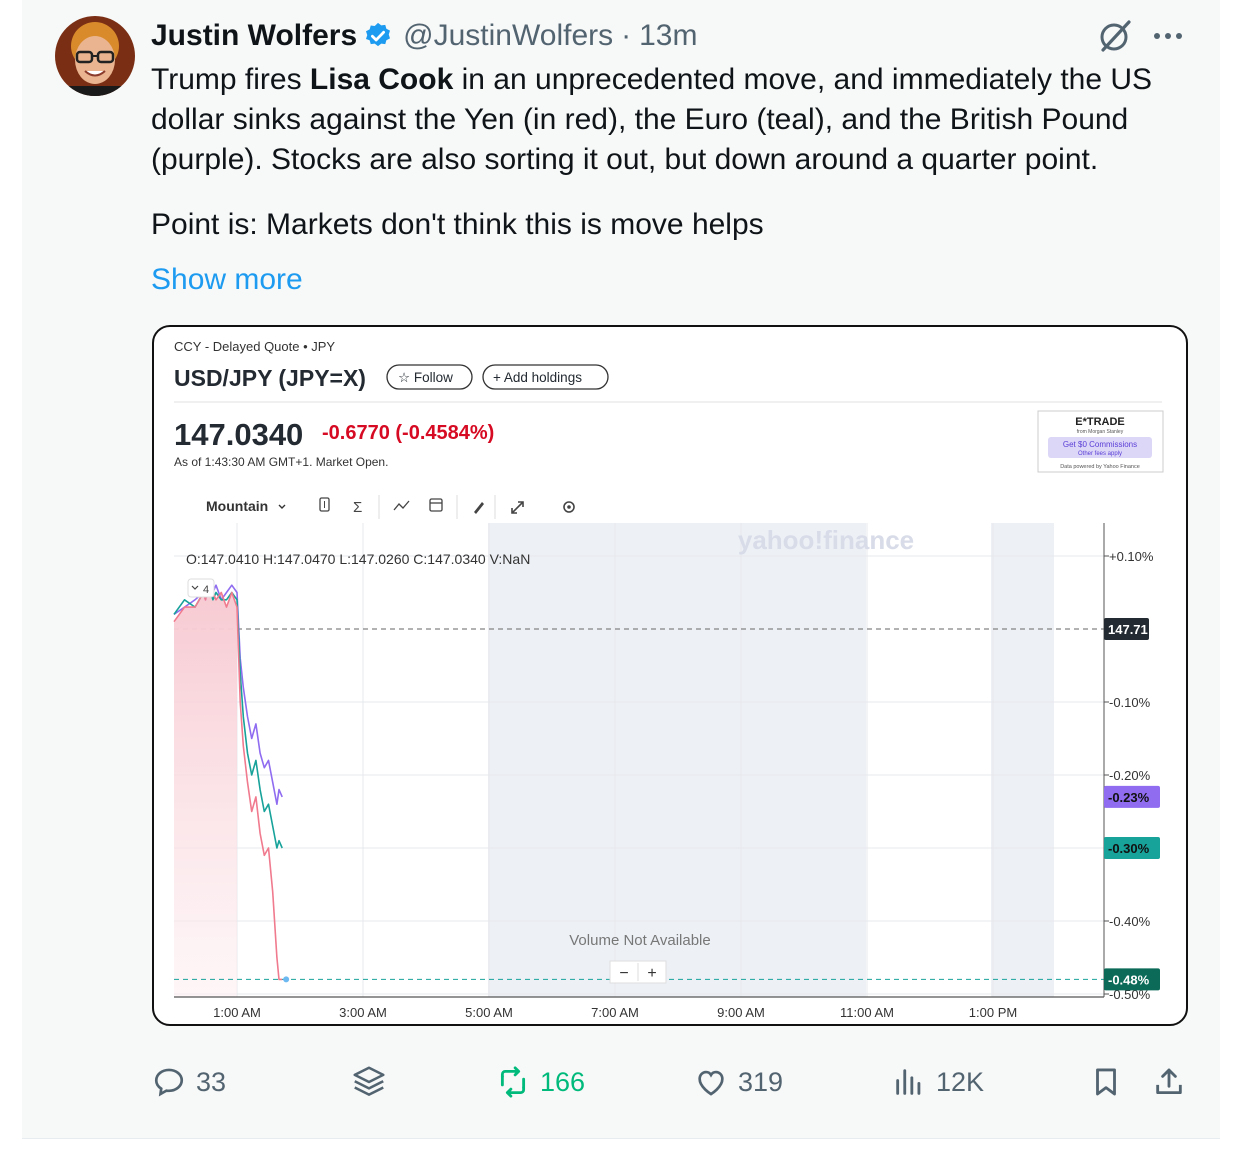 The image size is (1260, 1156). I want to click on yahoo-finance-watermark: yahoo!finance, so click(826, 540).